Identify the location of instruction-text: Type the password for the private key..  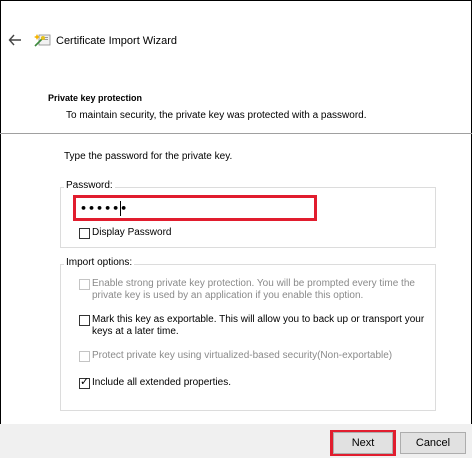
(148, 156).